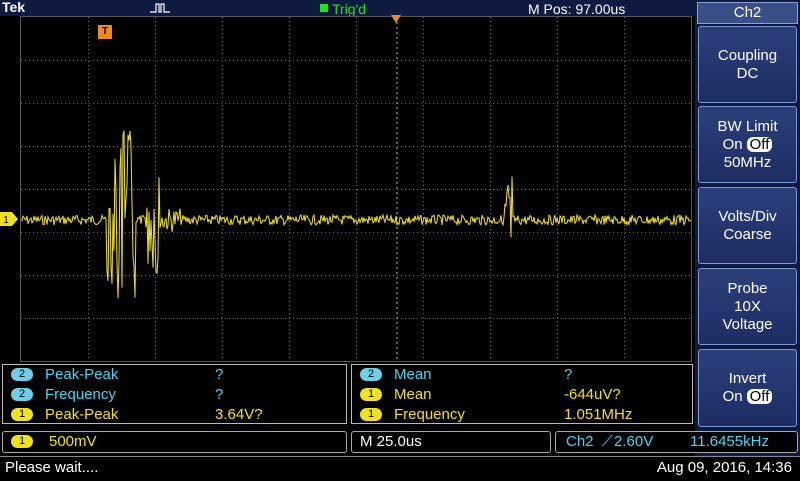 The height and width of the screenshot is (481, 800). What do you see at coordinates (598, 414) in the screenshot?
I see `measurement-value: 1.051MHz` at bounding box center [598, 414].